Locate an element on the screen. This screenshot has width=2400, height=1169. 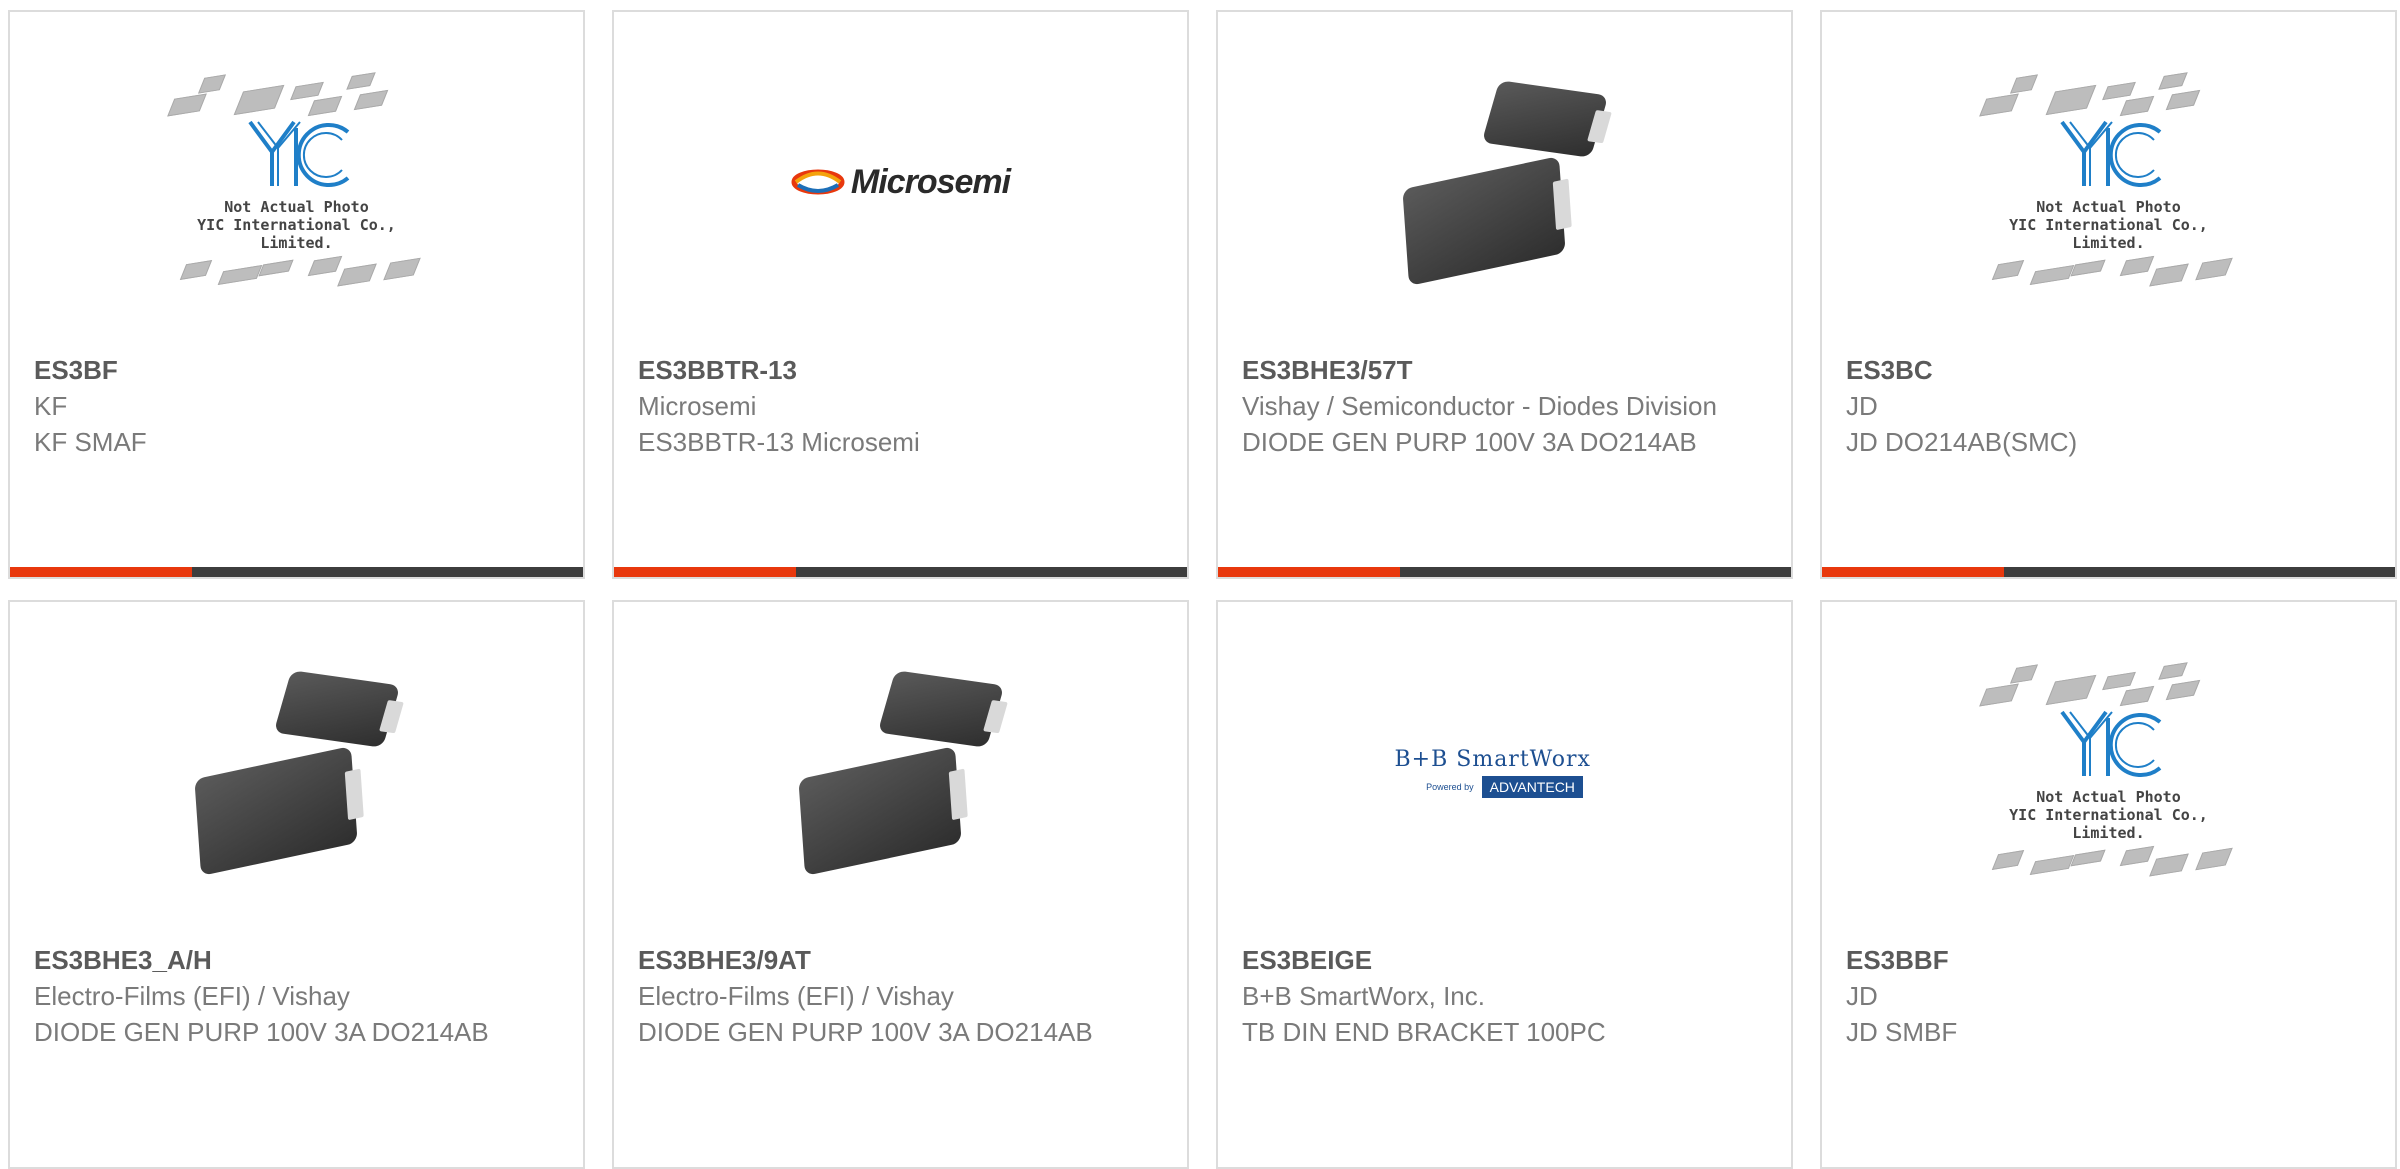
description: ES3BBTR-13 Microsemi is located at coordinates (779, 442).